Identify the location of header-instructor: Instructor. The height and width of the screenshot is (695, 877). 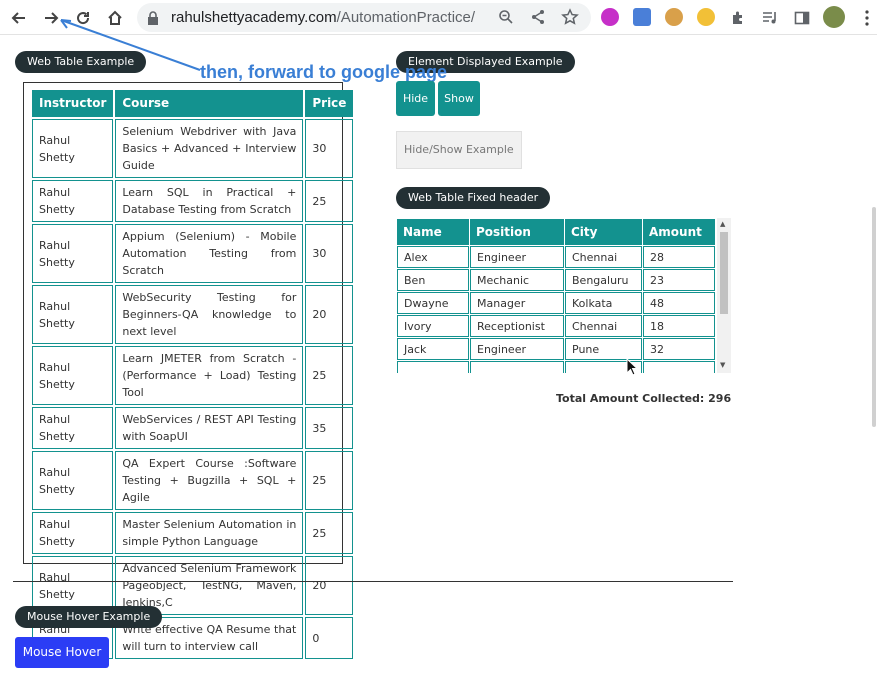
(73, 103).